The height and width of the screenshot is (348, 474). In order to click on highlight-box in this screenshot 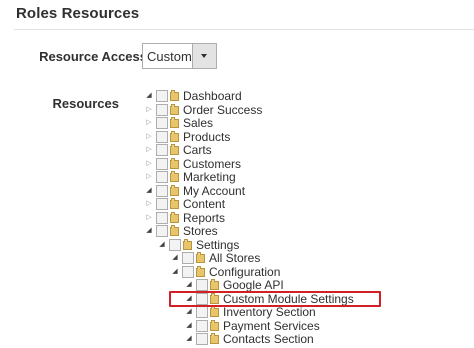, I will do `click(275, 299)`.